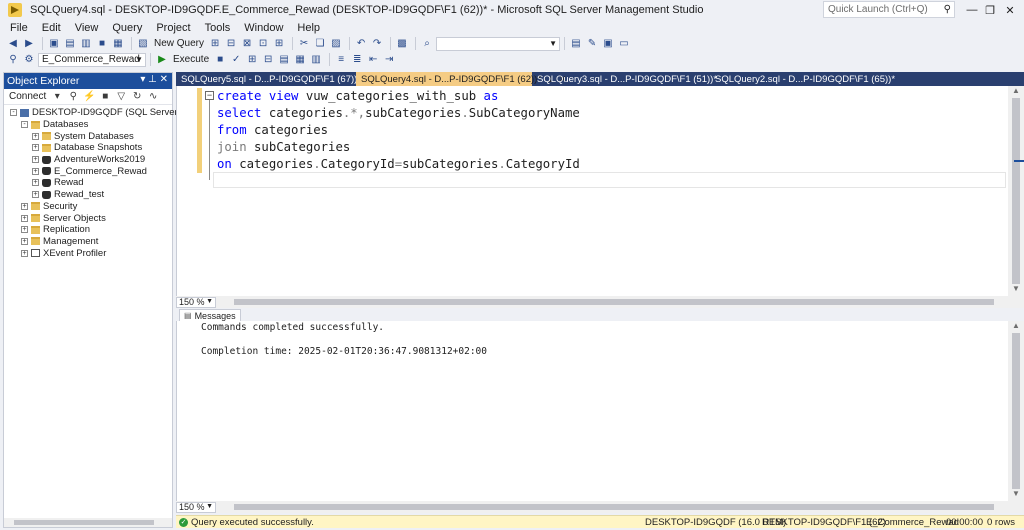 The height and width of the screenshot is (530, 1024). What do you see at coordinates (19, 28) in the screenshot?
I see `menu-file: File` at bounding box center [19, 28].